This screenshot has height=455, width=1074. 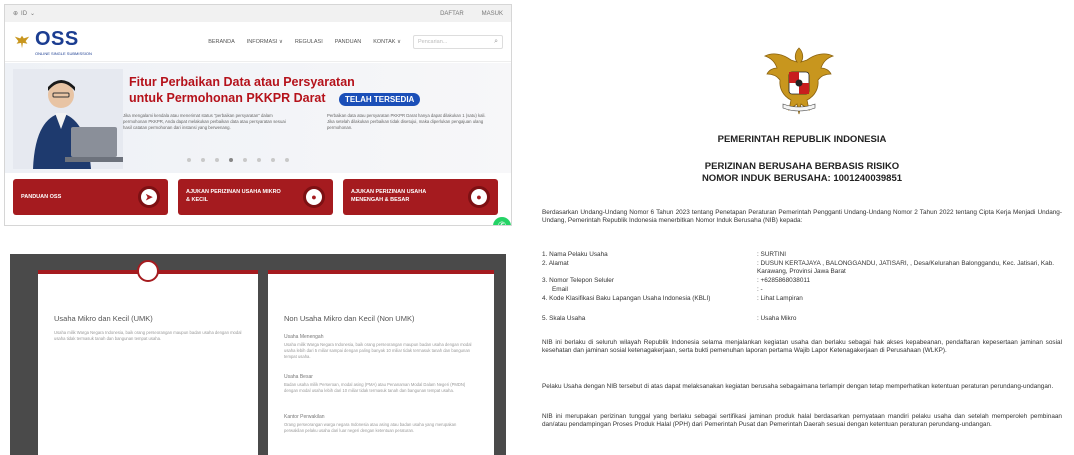 I want to click on document-heading: PEMERINTAH REPUBLIK INDONESIA, so click(x=802, y=139).